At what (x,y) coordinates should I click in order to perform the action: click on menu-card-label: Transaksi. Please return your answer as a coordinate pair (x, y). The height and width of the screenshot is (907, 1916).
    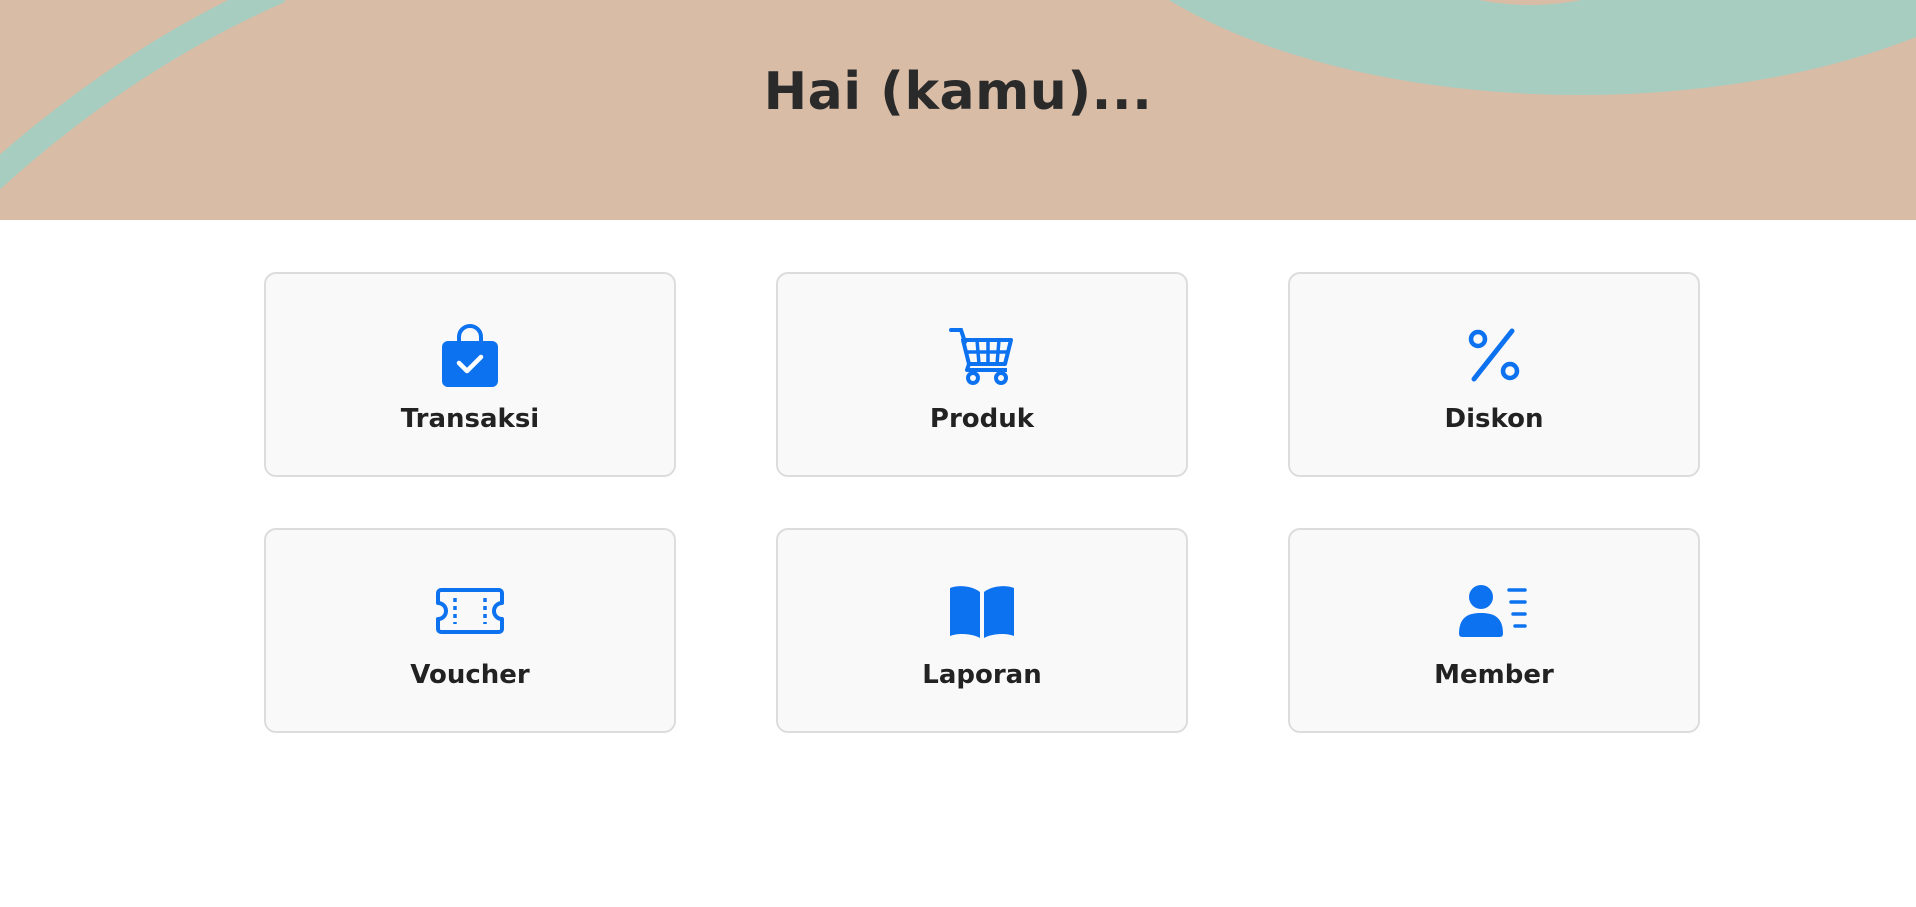
    Looking at the image, I should click on (470, 419).